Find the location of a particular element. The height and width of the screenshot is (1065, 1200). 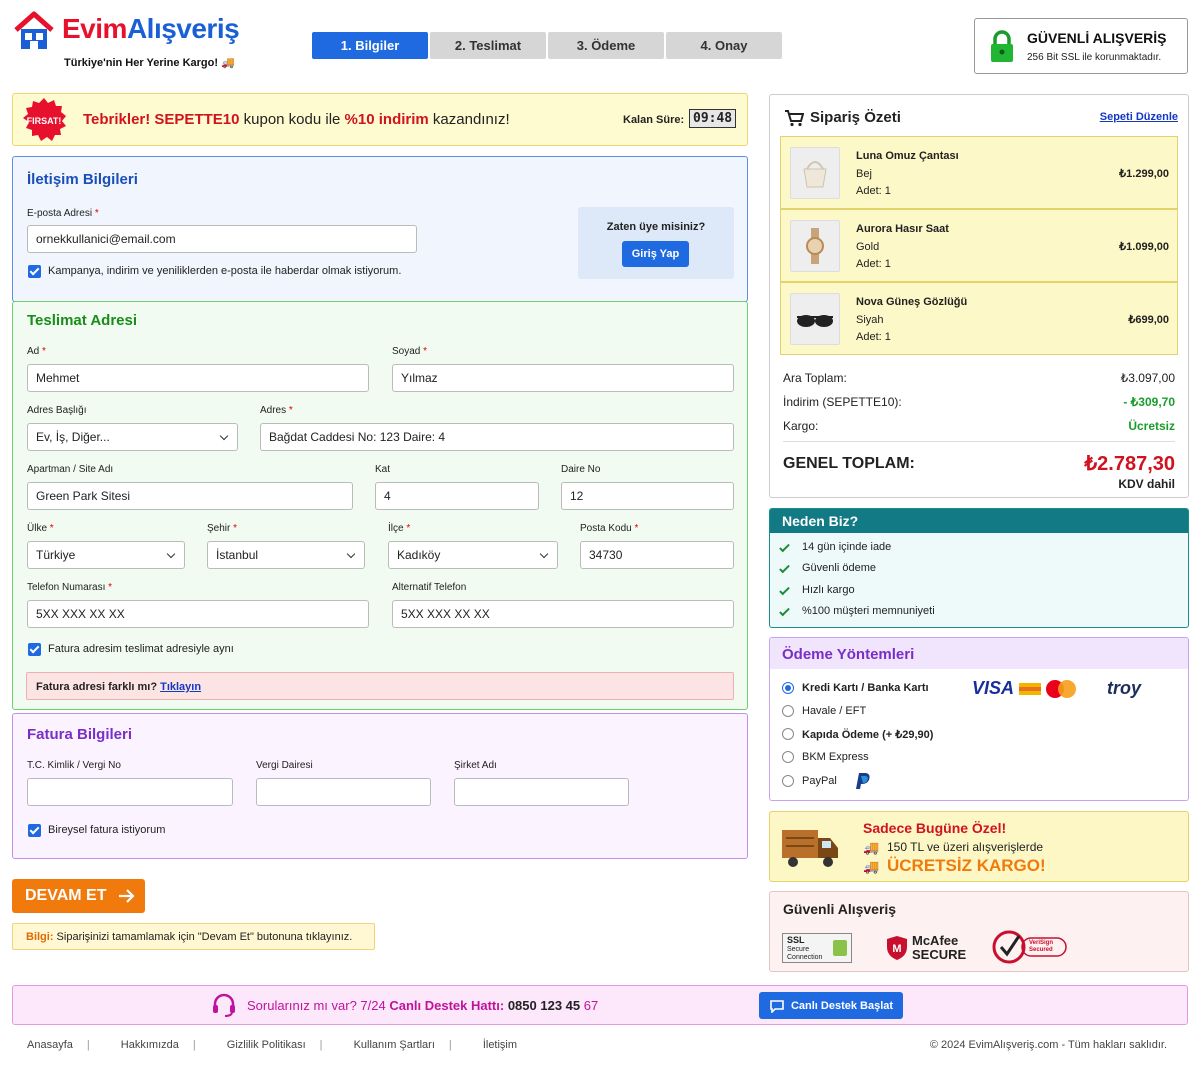

live-support-label: Canlı Destek Başlat is located at coordinates (842, 1005).